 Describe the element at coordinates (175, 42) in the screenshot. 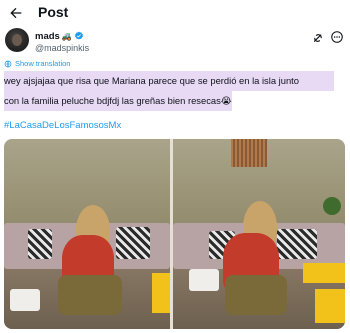

I see `author-row: mads 🚜 @madspinkis` at that location.